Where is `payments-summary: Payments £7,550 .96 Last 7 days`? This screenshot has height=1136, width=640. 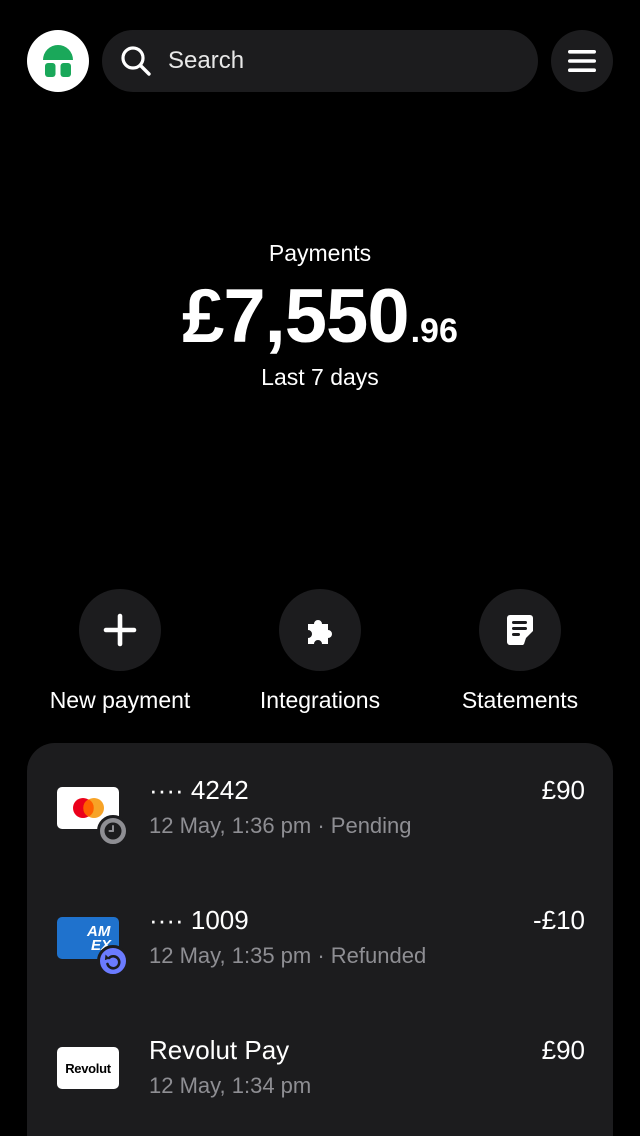 payments-summary: Payments £7,550 .96 Last 7 days is located at coordinates (320, 315).